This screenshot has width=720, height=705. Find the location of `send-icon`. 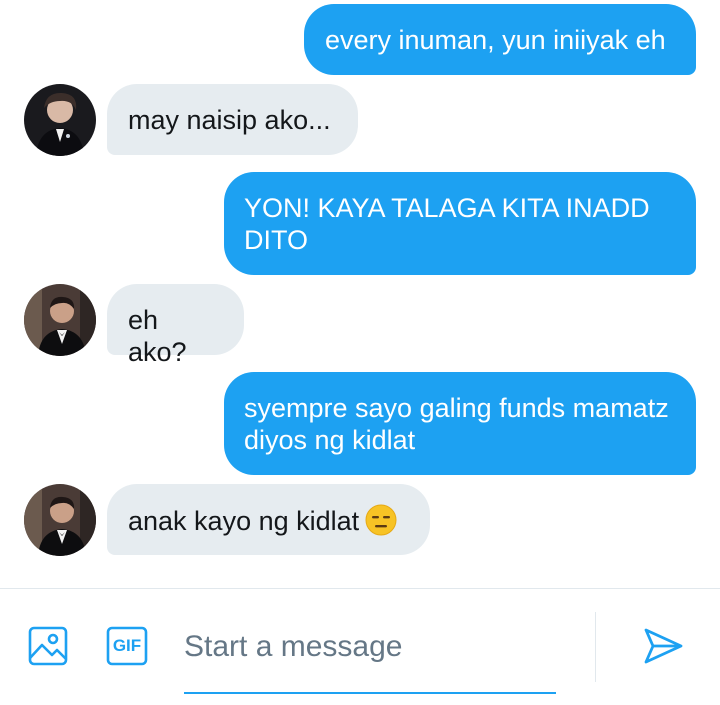

send-icon is located at coordinates (663, 646).